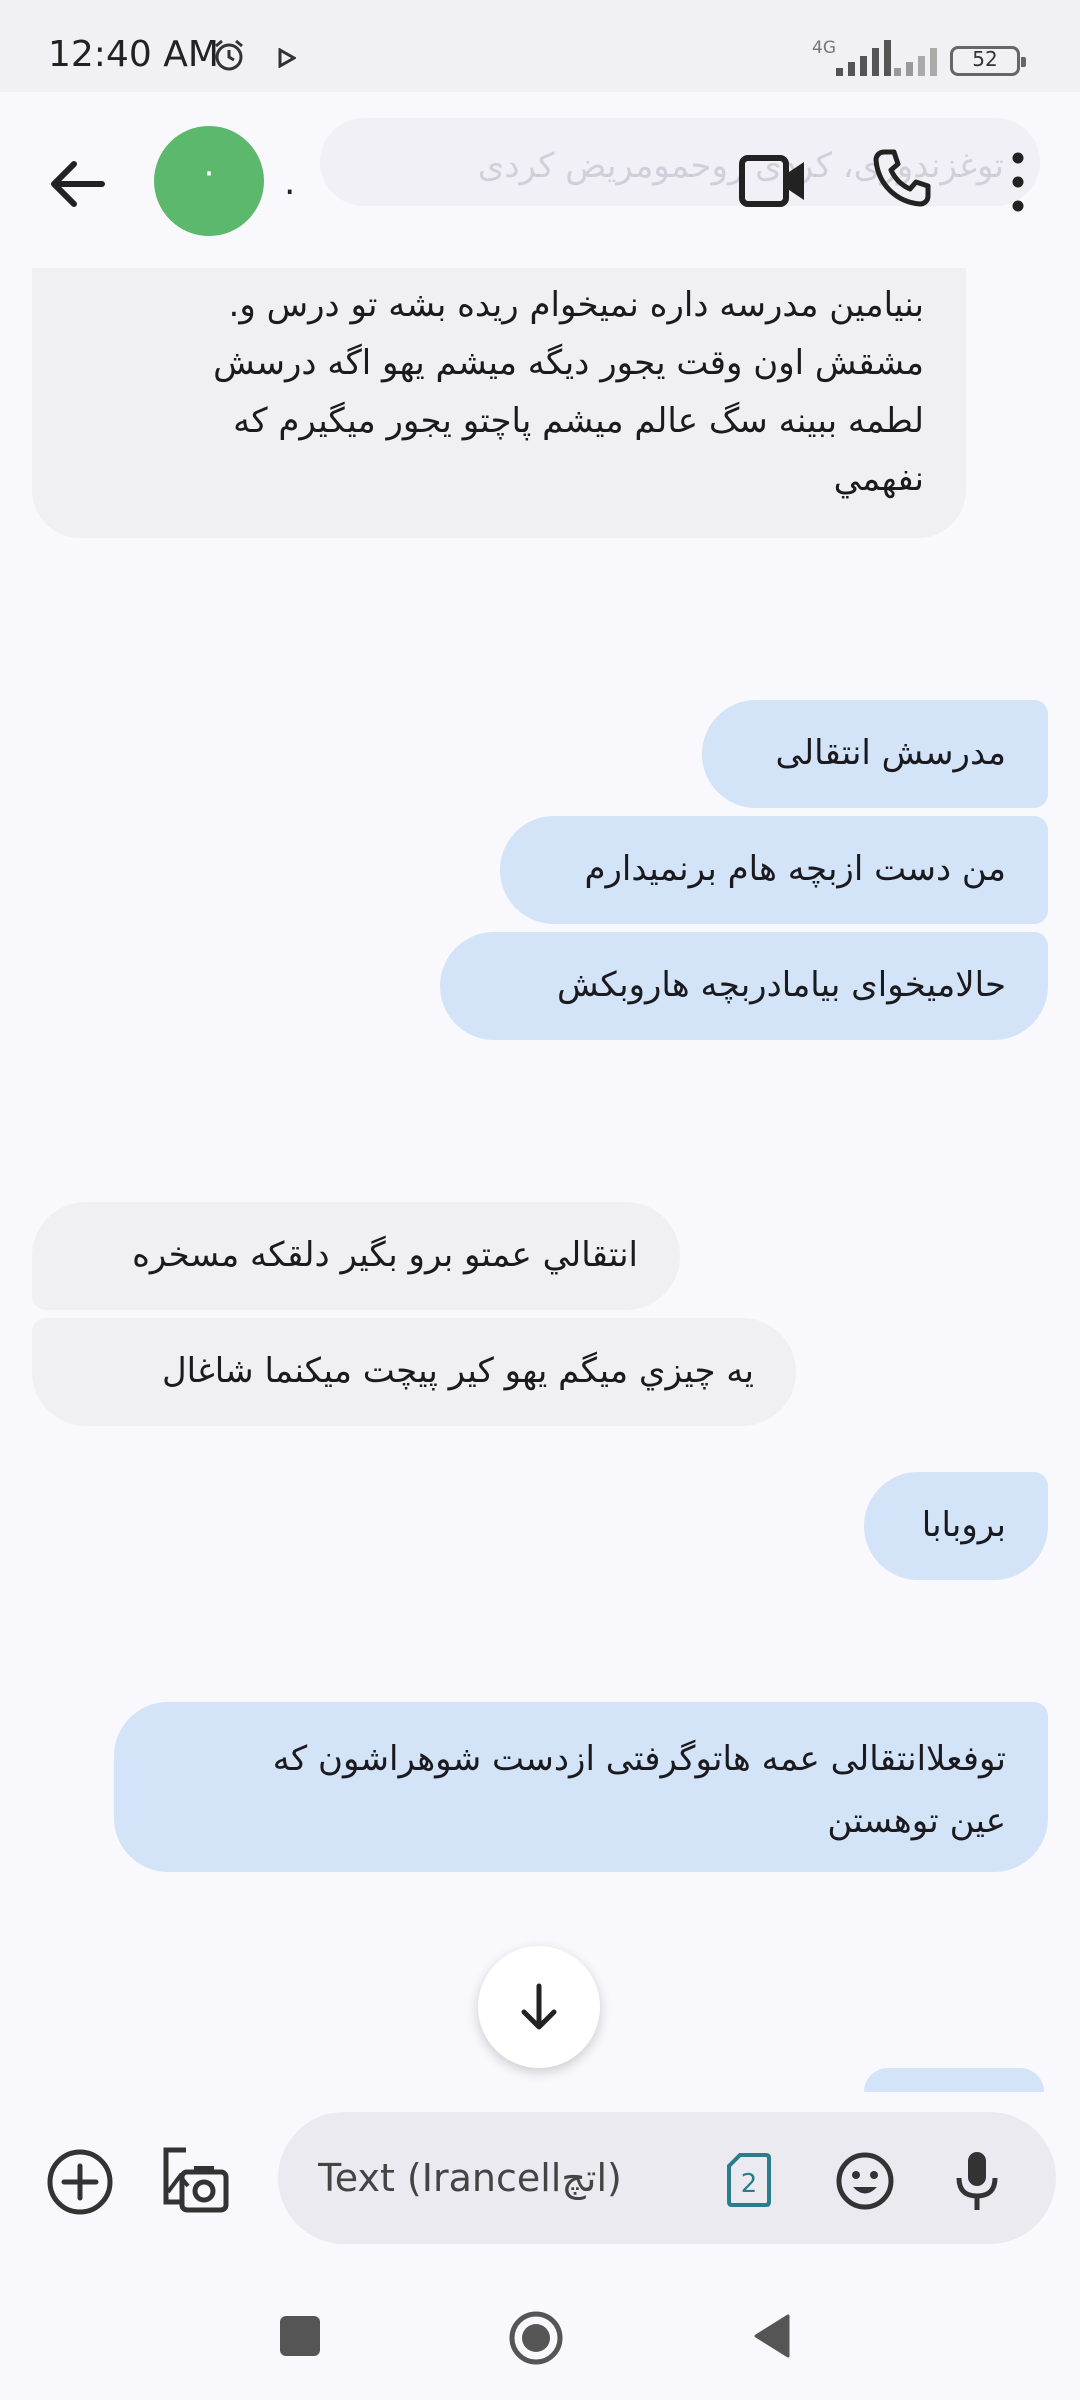  What do you see at coordinates (902, 178) in the screenshot?
I see `phone-call-icon` at bounding box center [902, 178].